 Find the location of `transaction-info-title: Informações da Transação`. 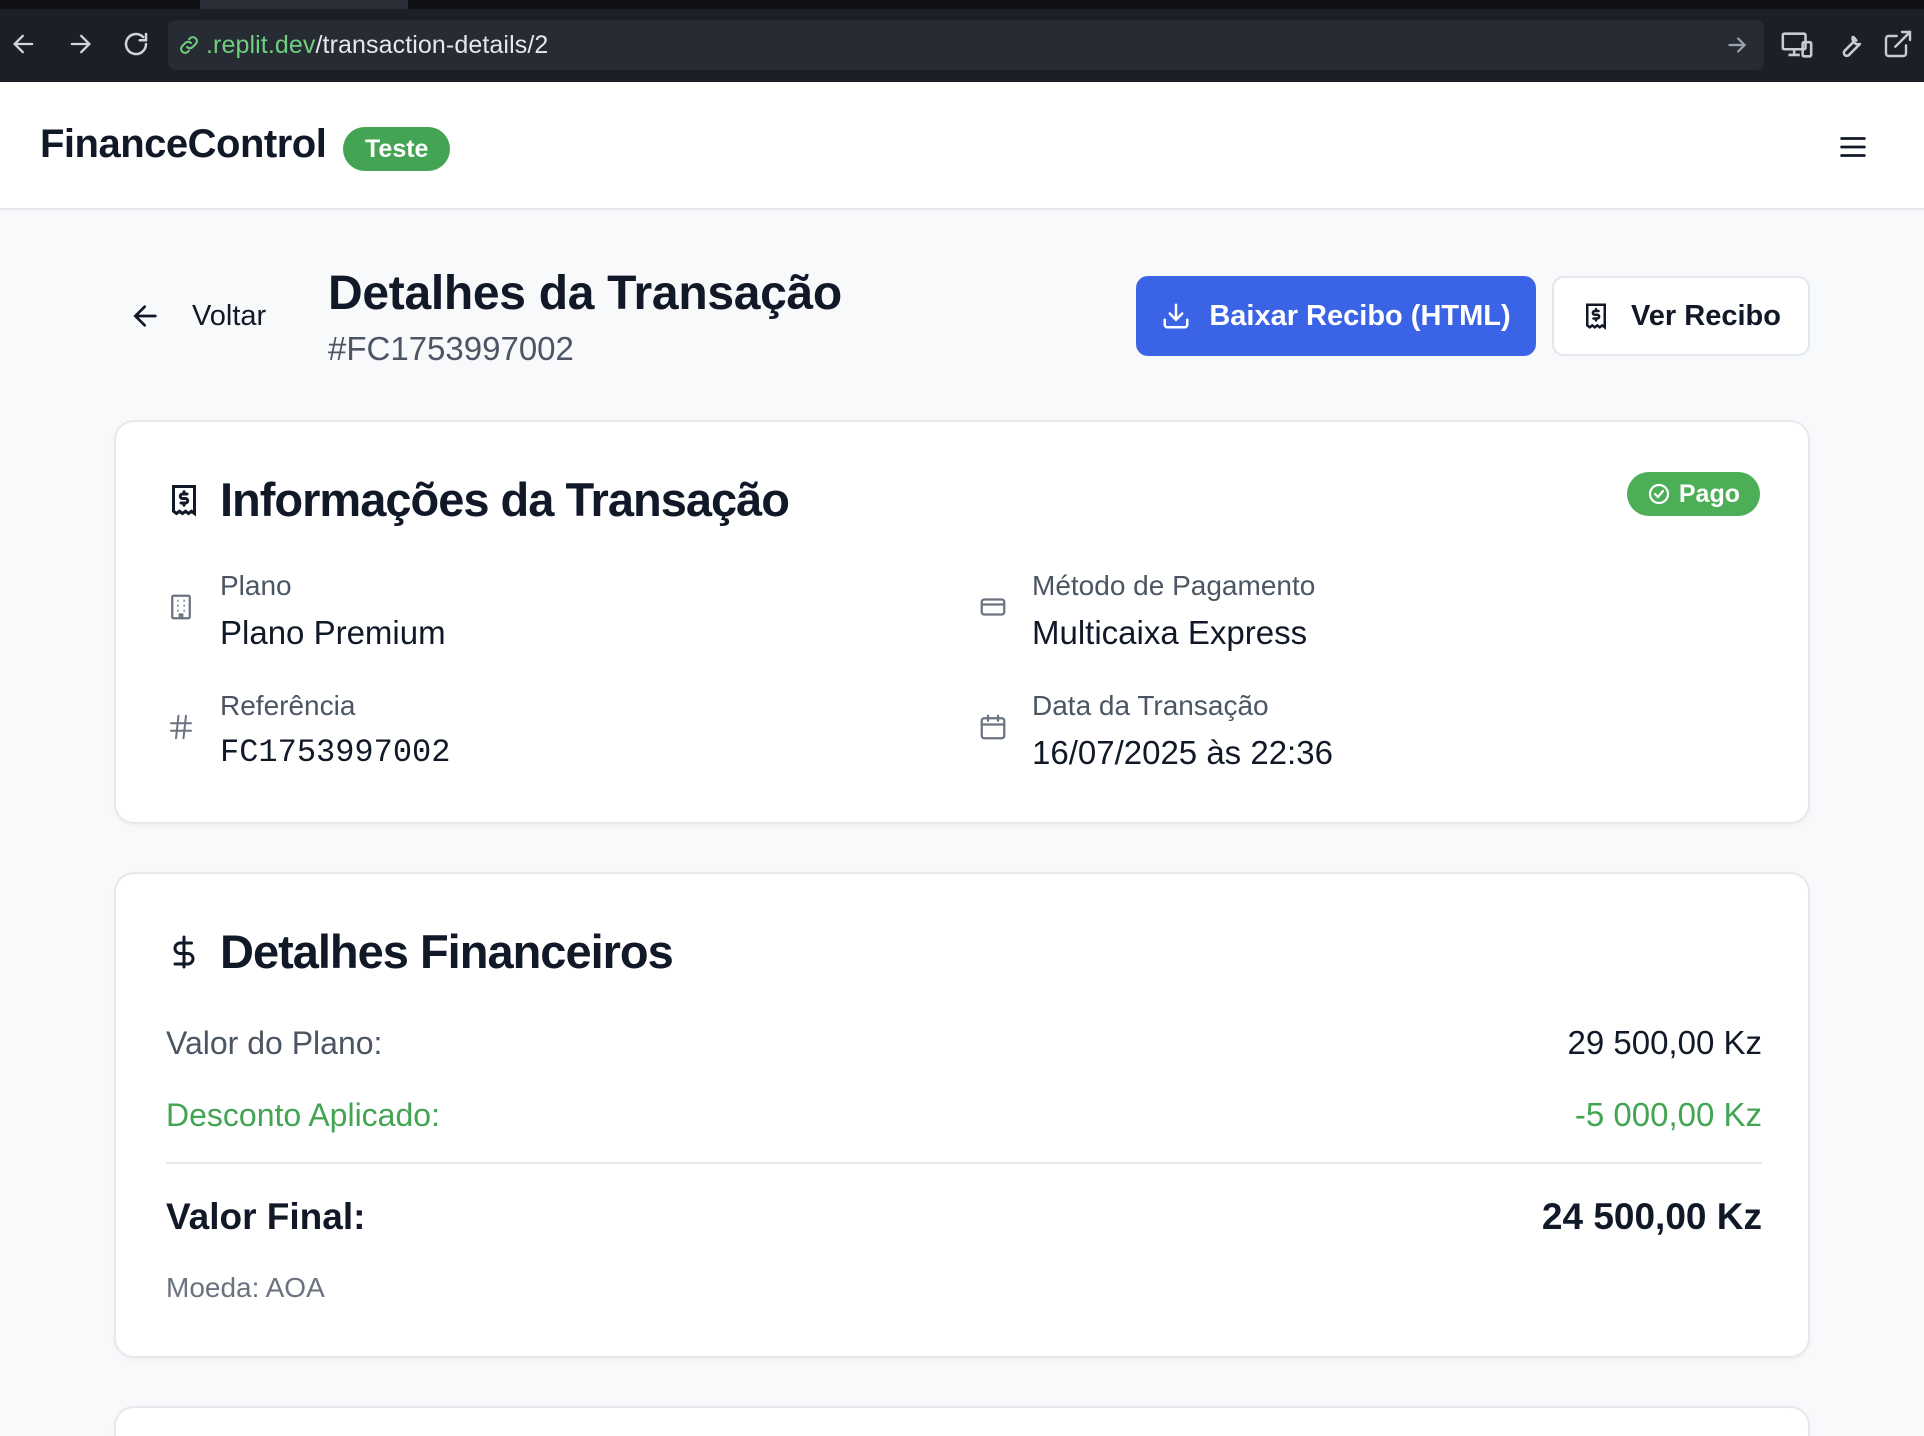

transaction-info-title: Informações da Transação is located at coordinates (478, 499).